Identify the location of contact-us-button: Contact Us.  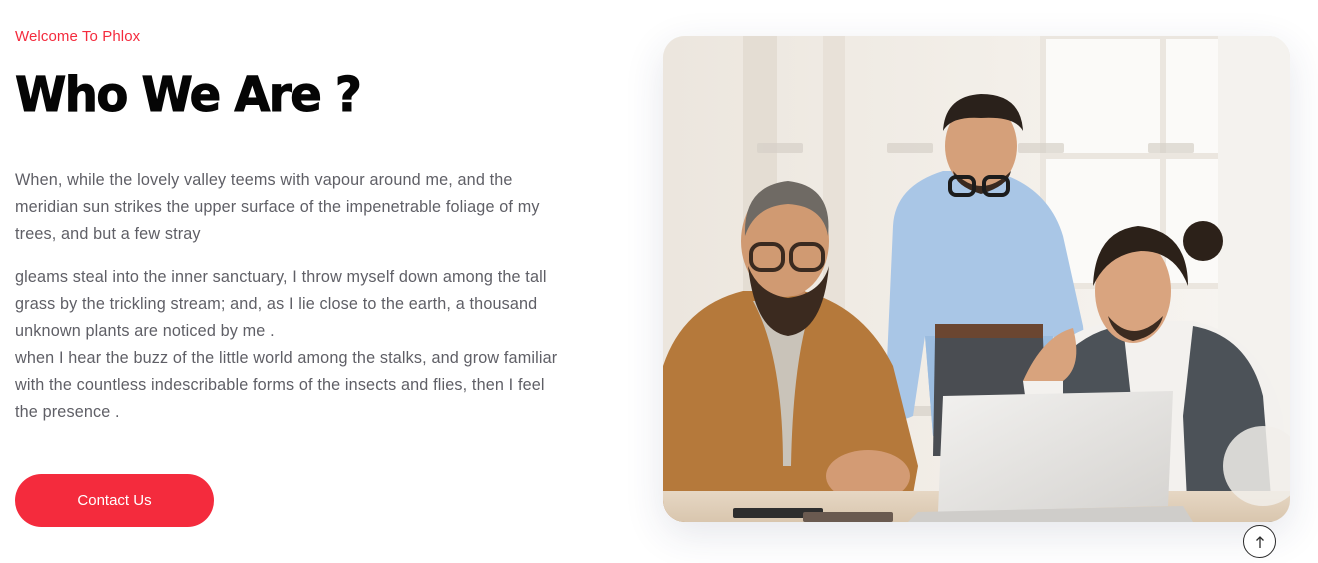
(114, 500).